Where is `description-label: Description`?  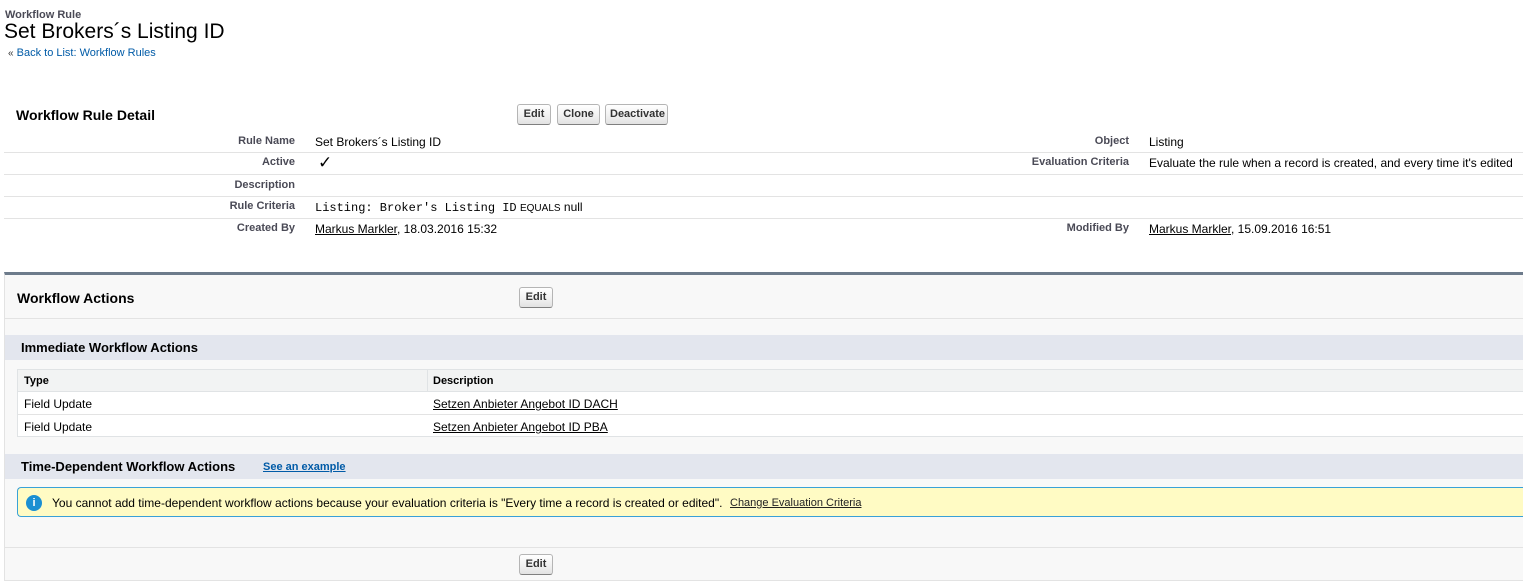 description-label: Description is located at coordinates (264, 185).